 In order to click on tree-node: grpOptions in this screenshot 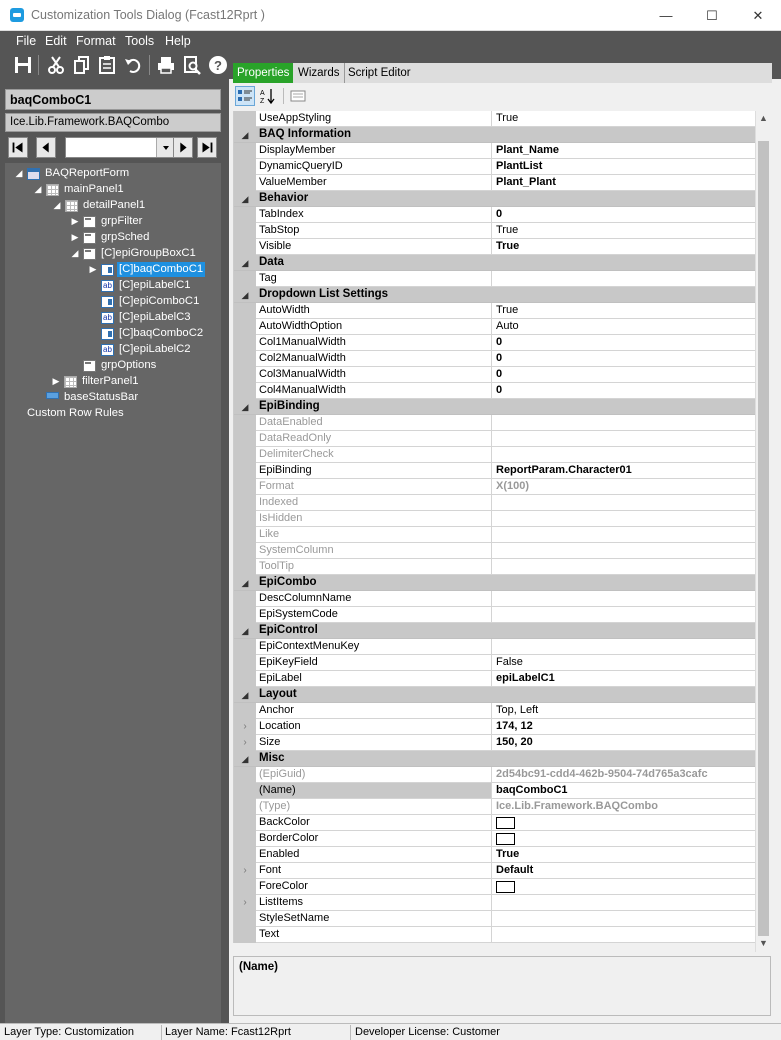, I will do `click(128, 365)`.